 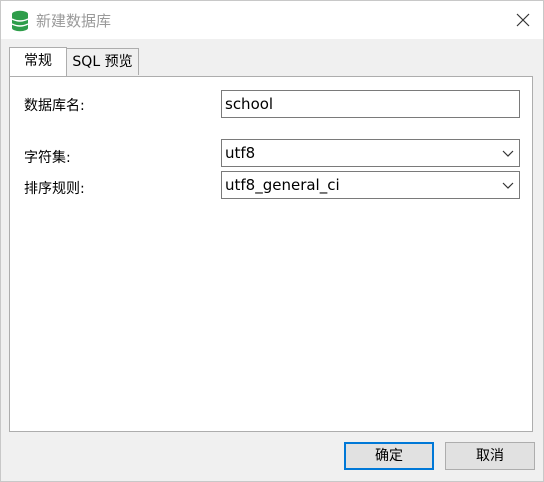 I want to click on collation-label: 排序规则:, so click(x=54, y=189).